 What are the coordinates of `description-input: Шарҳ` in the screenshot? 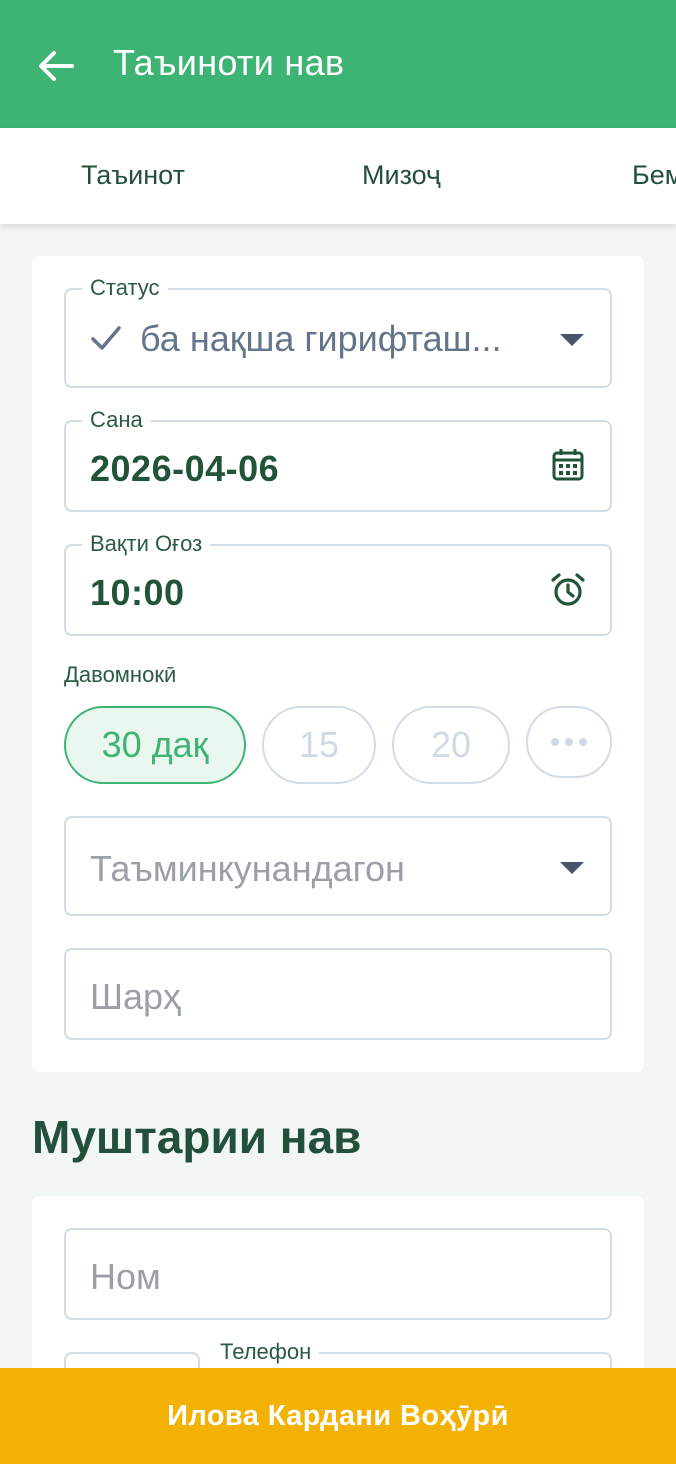 It's located at (338, 994).